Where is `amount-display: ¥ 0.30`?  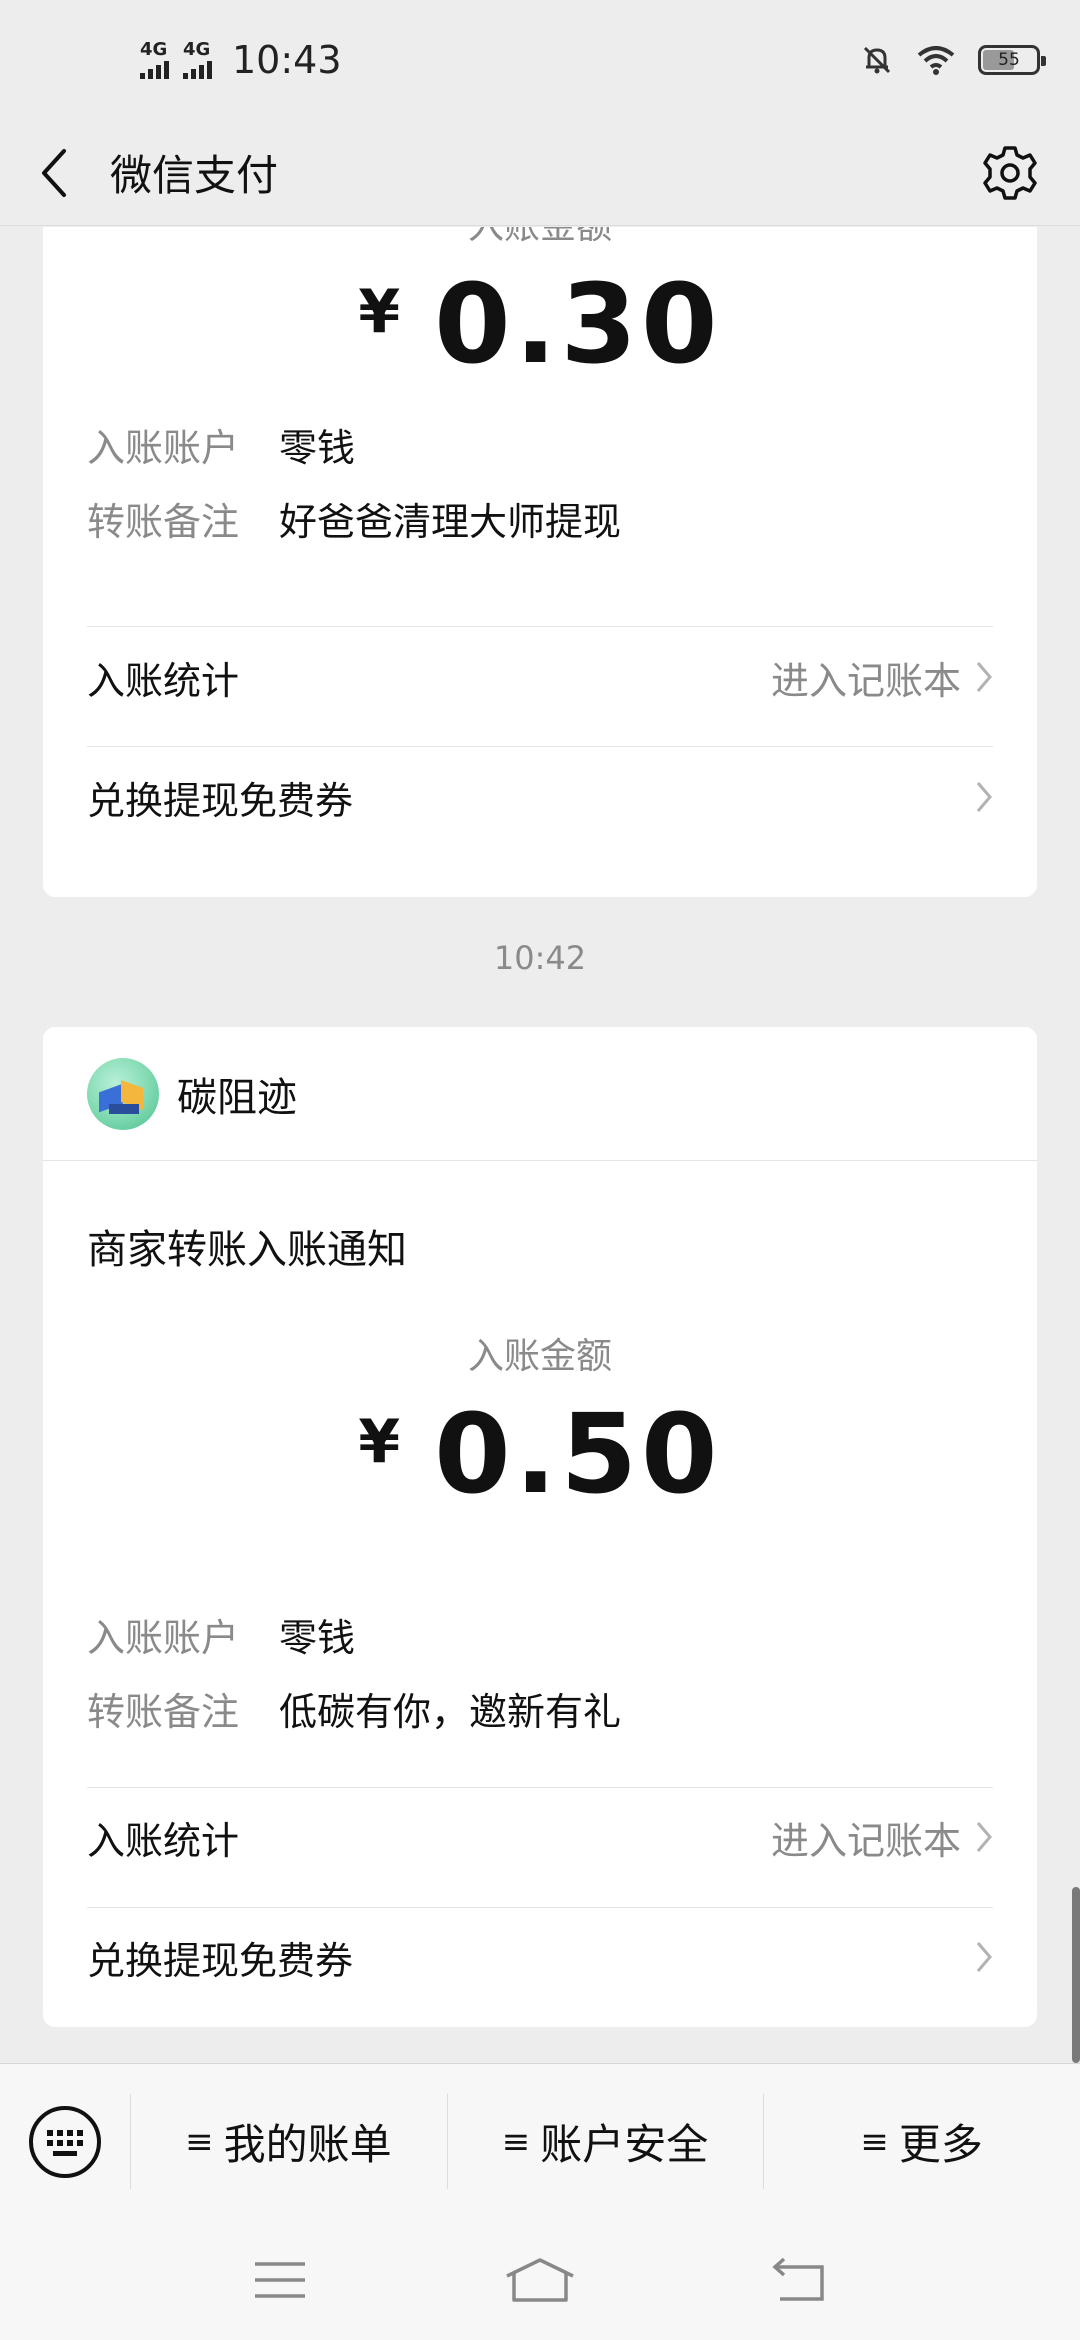 amount-display: ¥ 0.30 is located at coordinates (540, 324).